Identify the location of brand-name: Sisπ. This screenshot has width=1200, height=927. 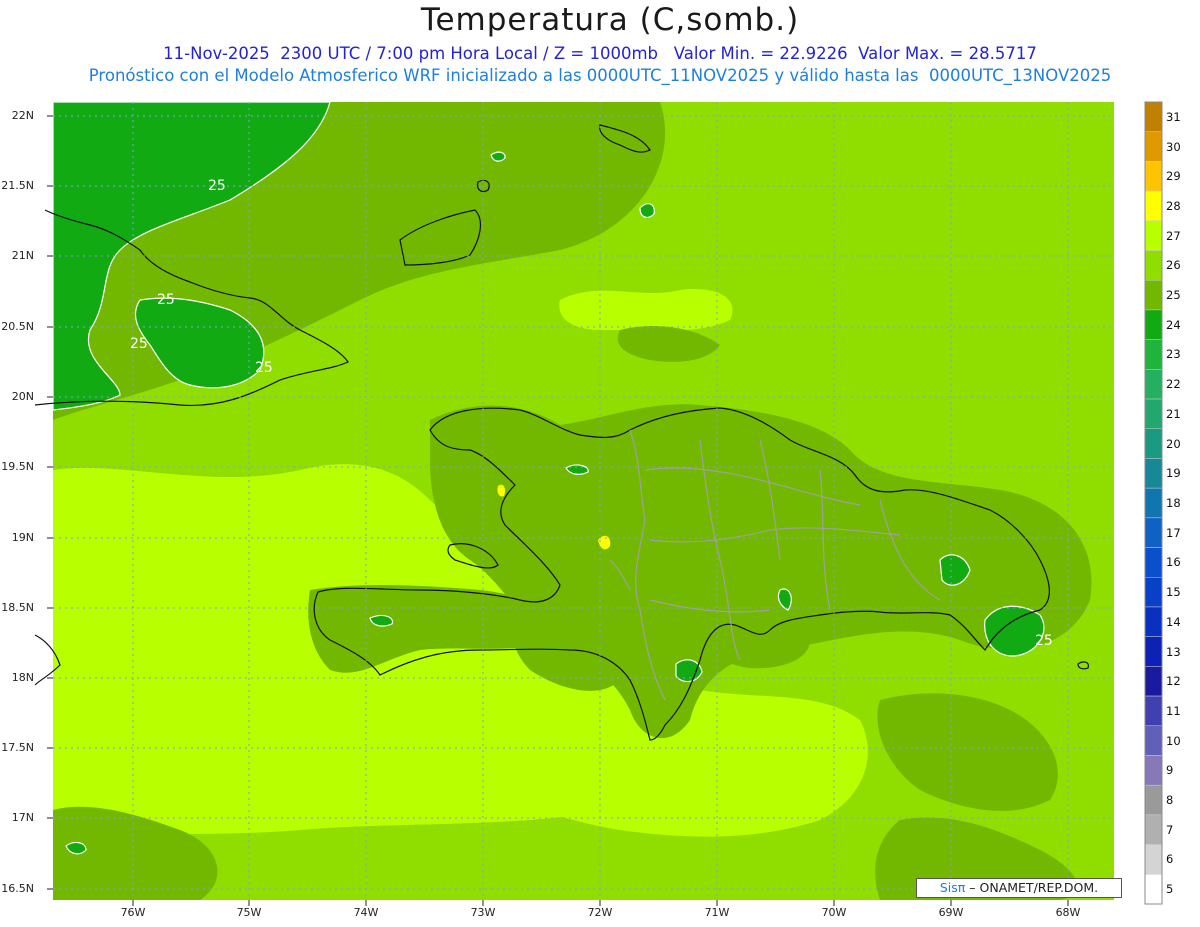
(952, 887).